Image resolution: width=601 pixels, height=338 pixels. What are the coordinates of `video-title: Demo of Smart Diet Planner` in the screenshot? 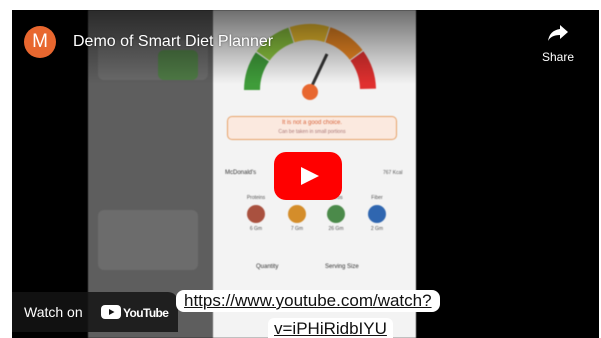 It's located at (173, 42).